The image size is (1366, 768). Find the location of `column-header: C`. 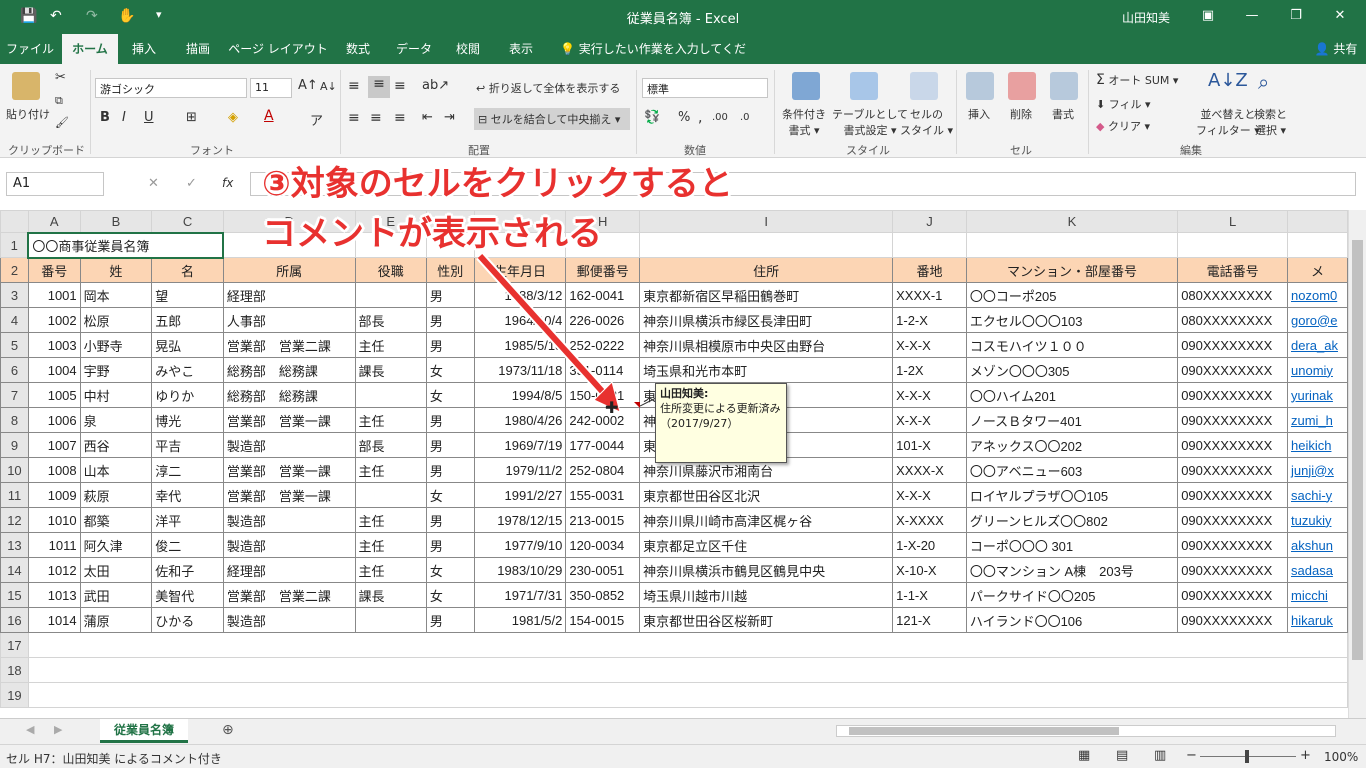

column-header: C is located at coordinates (187, 221).